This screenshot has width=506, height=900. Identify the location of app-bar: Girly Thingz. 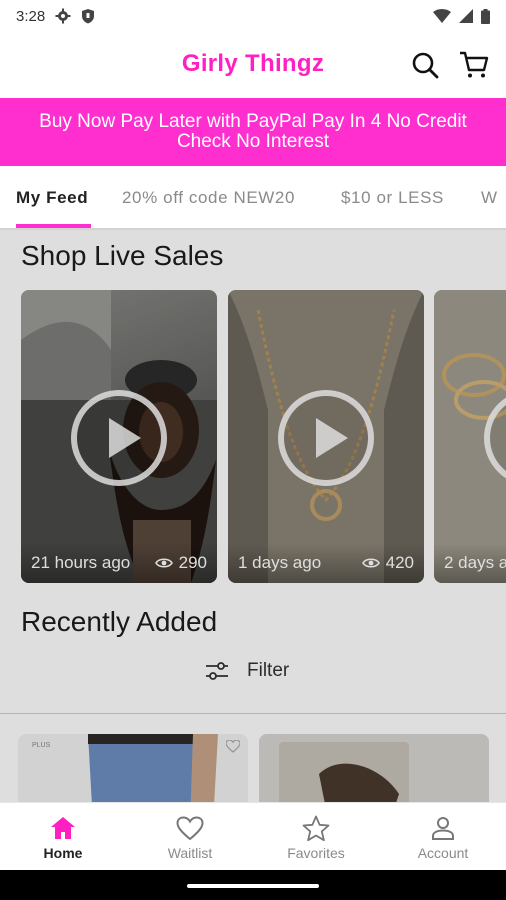
(253, 65).